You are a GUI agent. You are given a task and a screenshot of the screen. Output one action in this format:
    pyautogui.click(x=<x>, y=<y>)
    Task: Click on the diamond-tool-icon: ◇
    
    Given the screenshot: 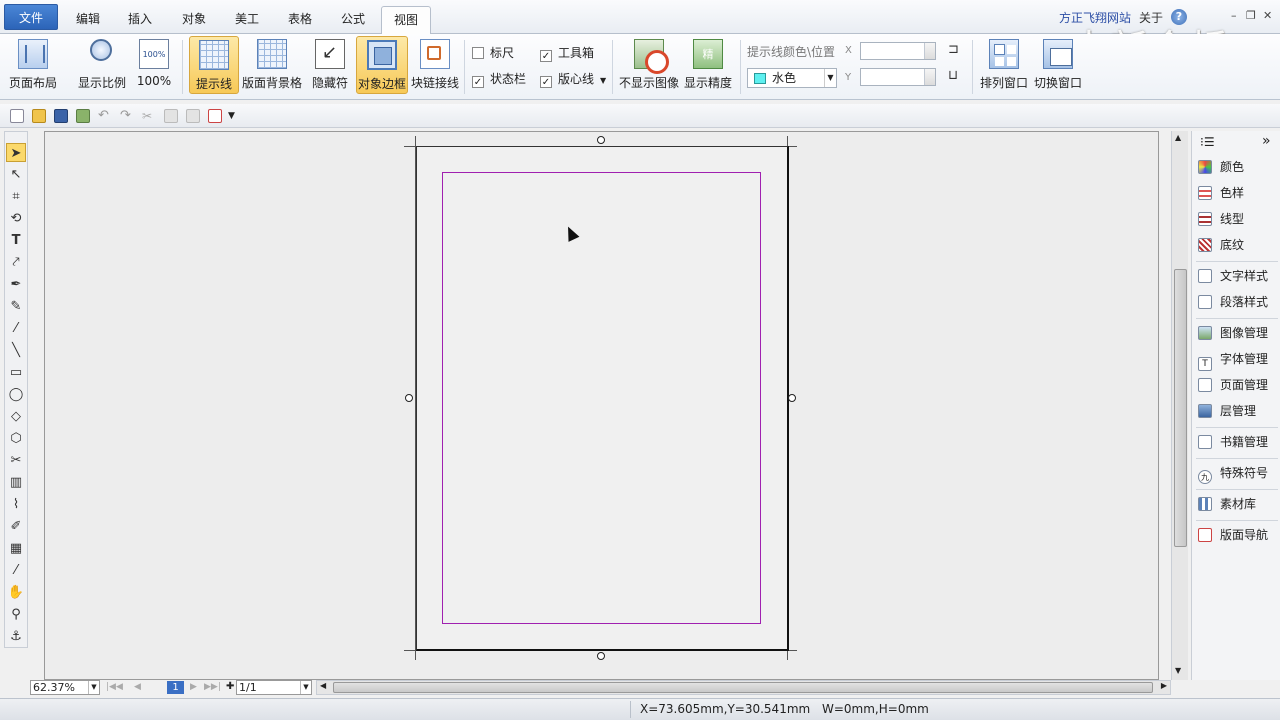 What is the action you would take?
    pyautogui.click(x=16, y=416)
    